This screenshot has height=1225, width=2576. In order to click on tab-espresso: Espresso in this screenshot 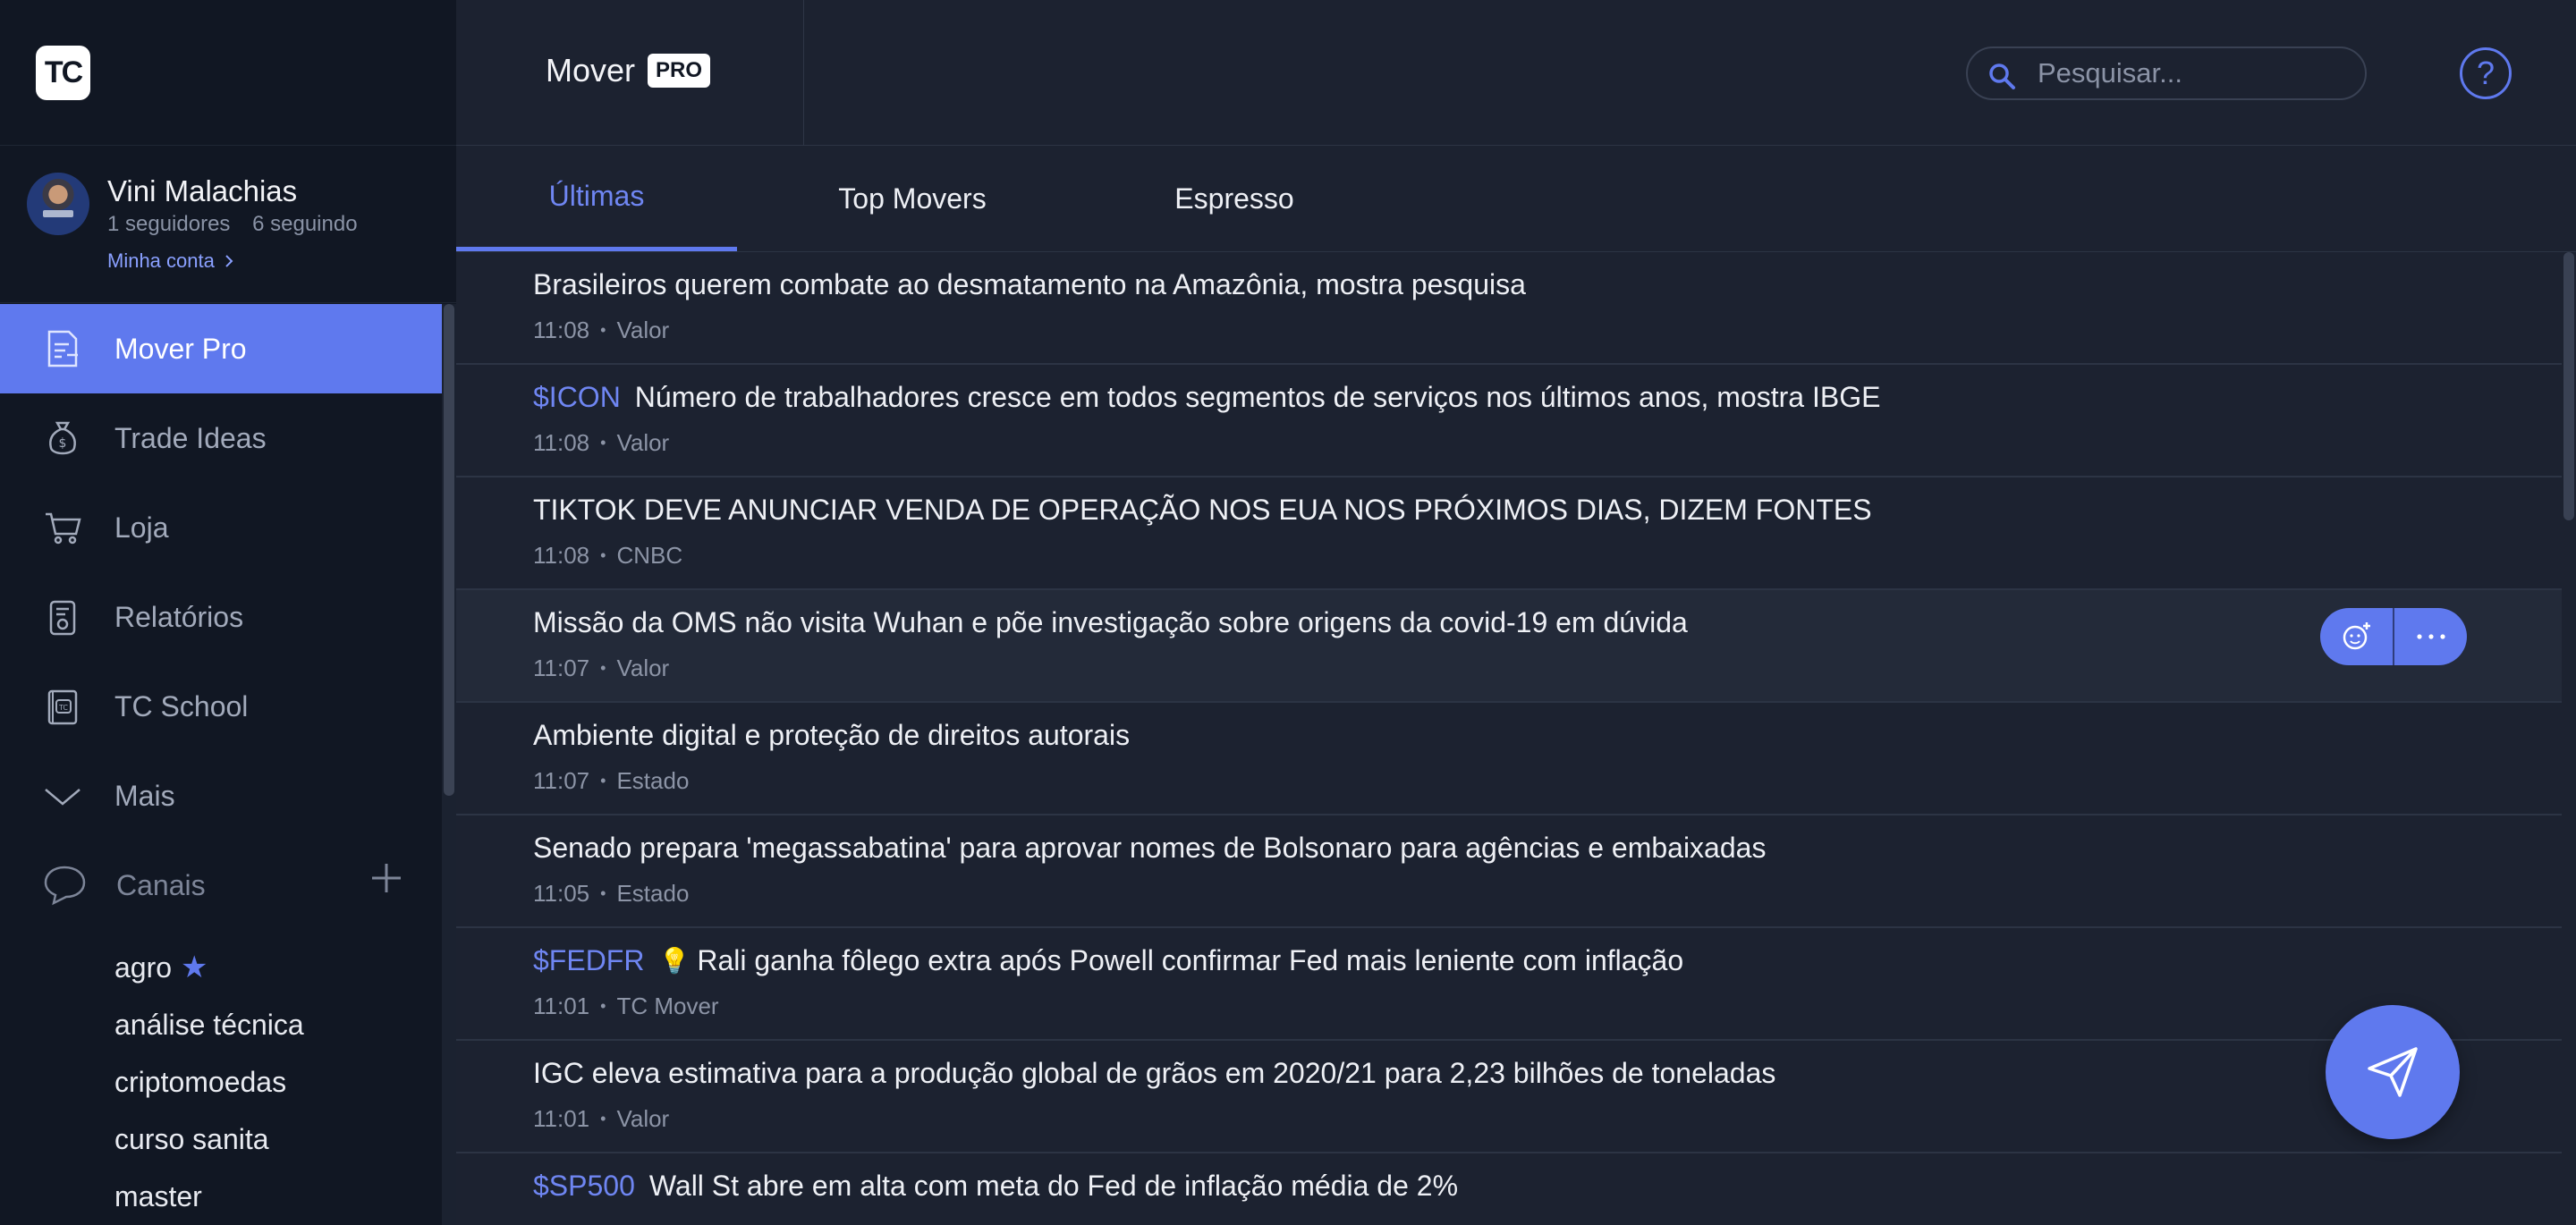, I will do `click(1234, 198)`.